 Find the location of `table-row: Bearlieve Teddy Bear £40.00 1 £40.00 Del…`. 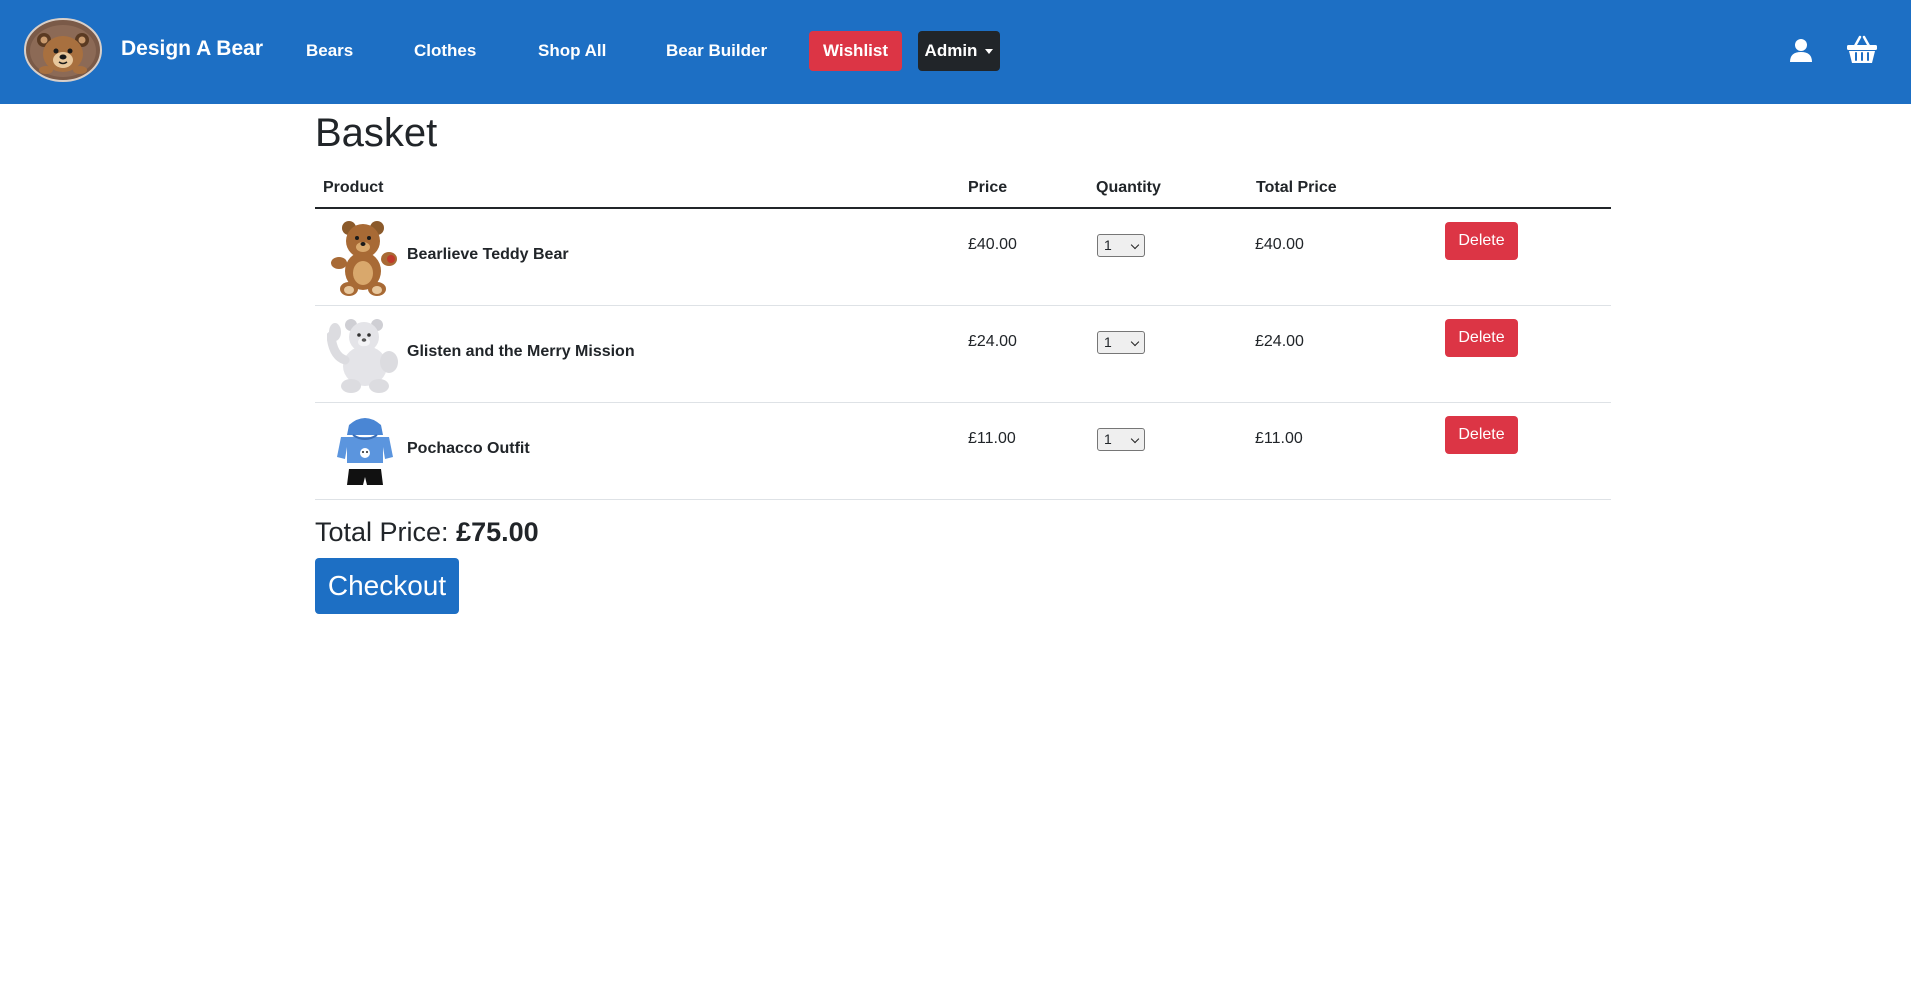

table-row: Bearlieve Teddy Bear £40.00 1 £40.00 Del… is located at coordinates (963, 257).